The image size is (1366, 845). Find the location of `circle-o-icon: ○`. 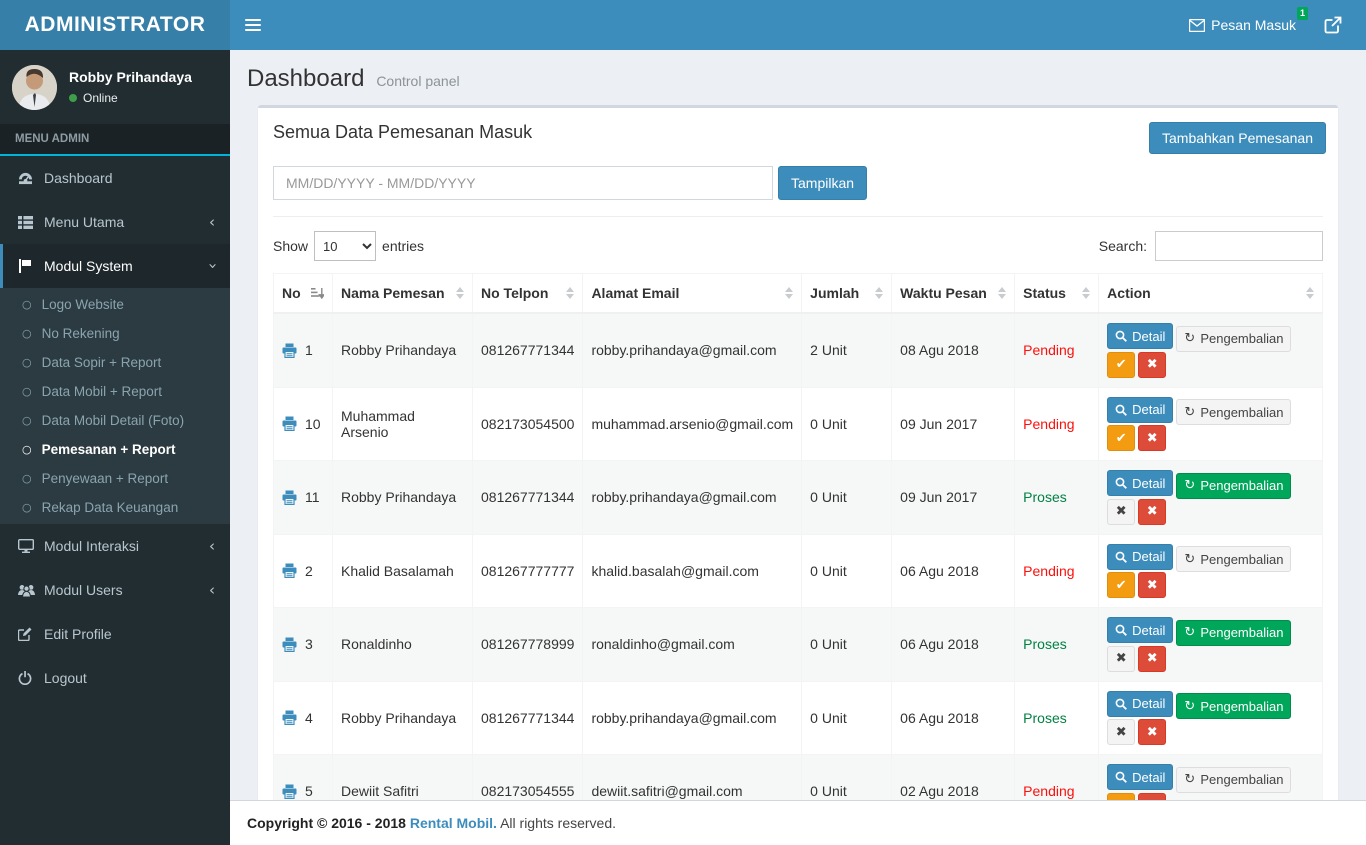

circle-o-icon: ○ is located at coordinates (27, 391).